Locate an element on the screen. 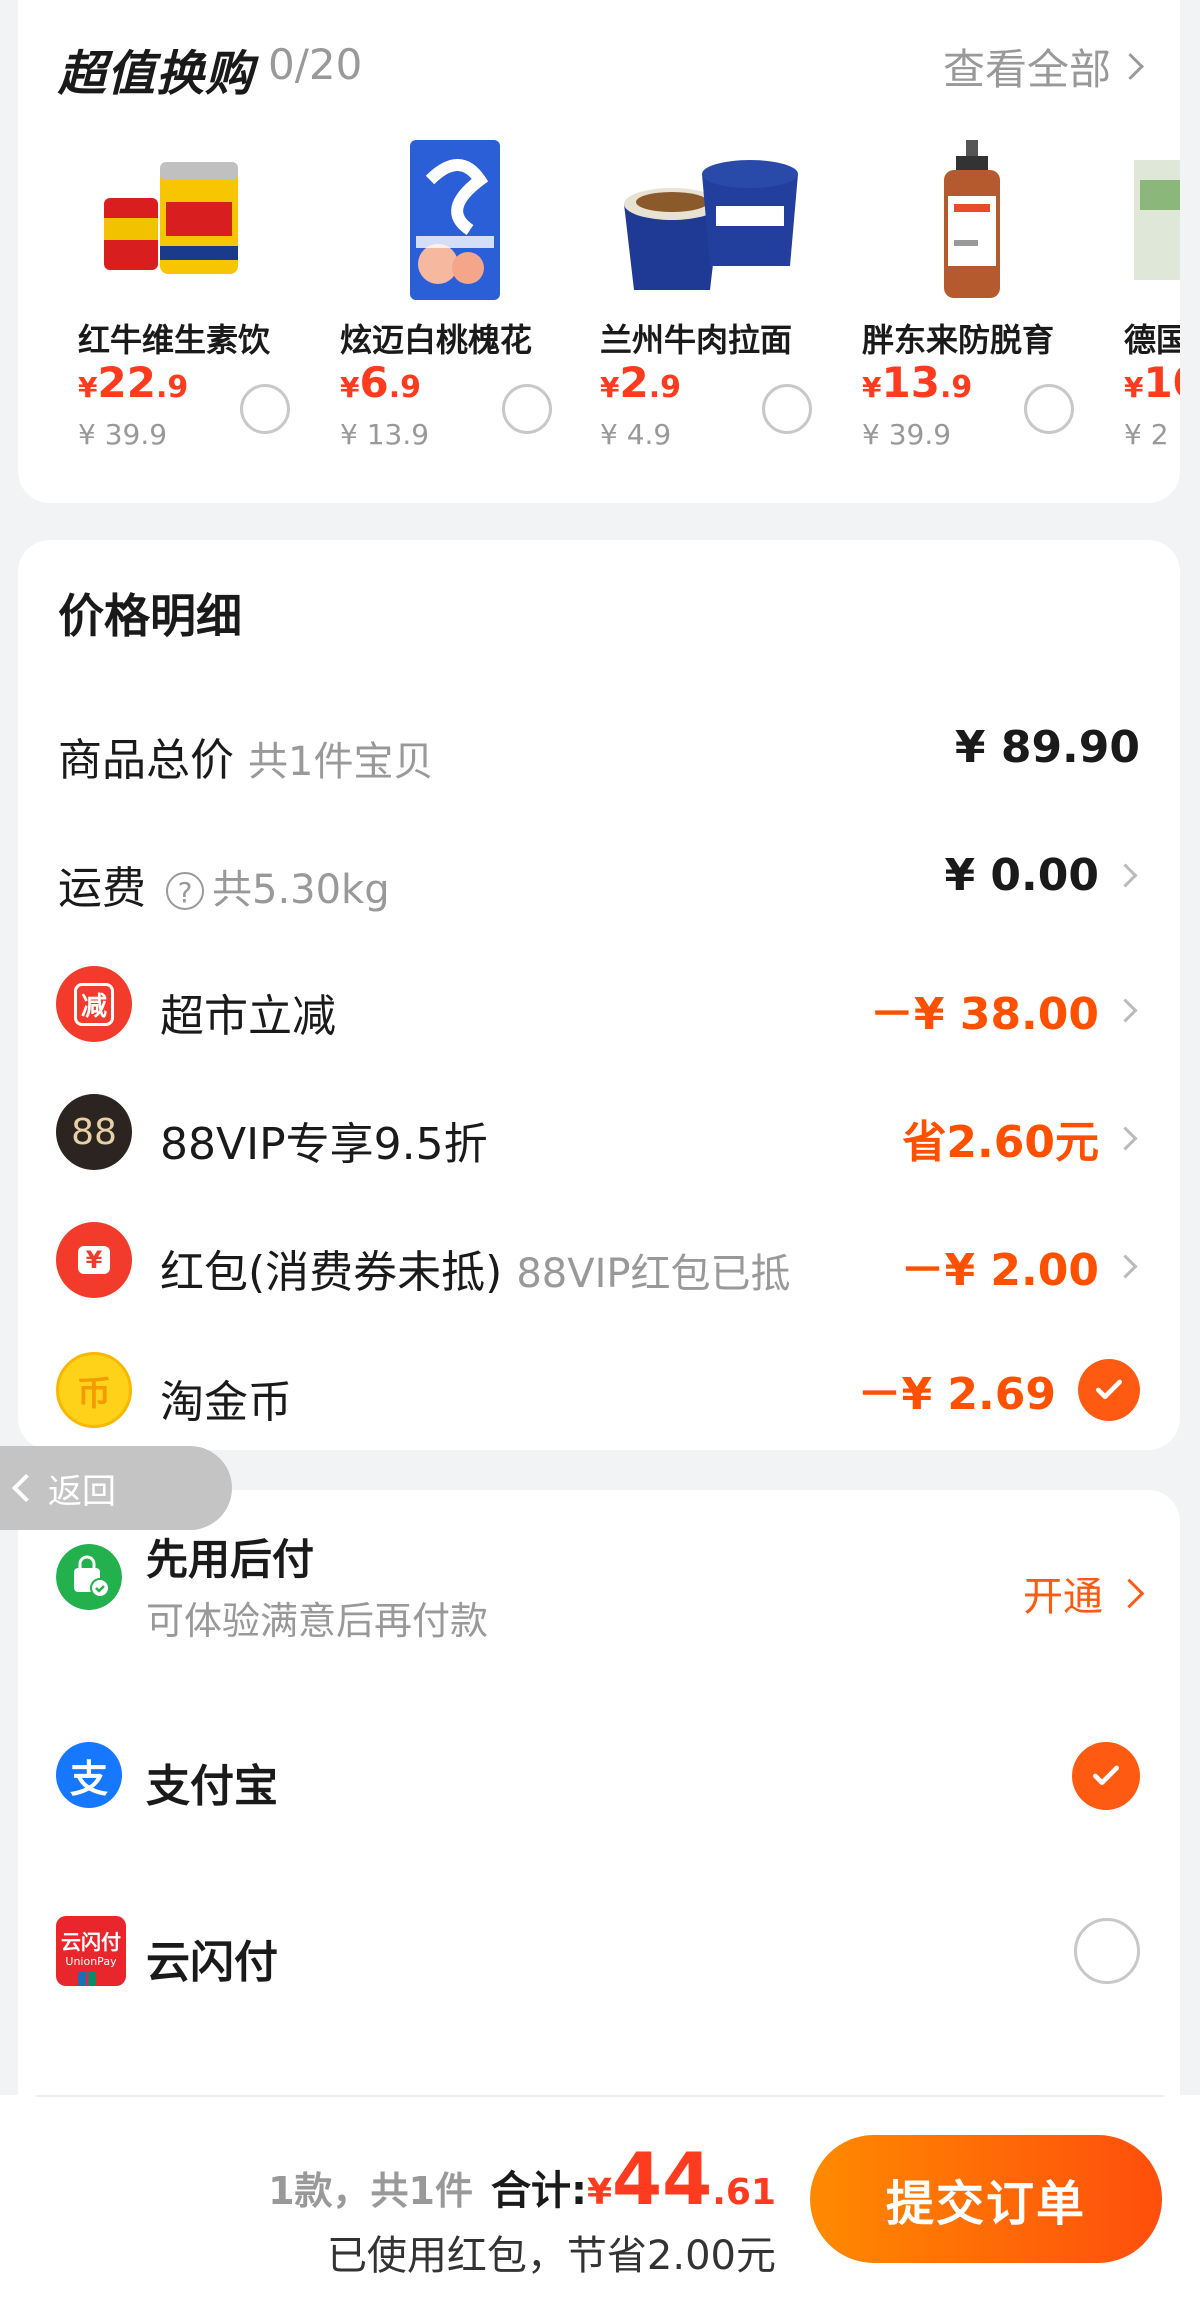  exchange-count: 0/20 is located at coordinates (315, 64).